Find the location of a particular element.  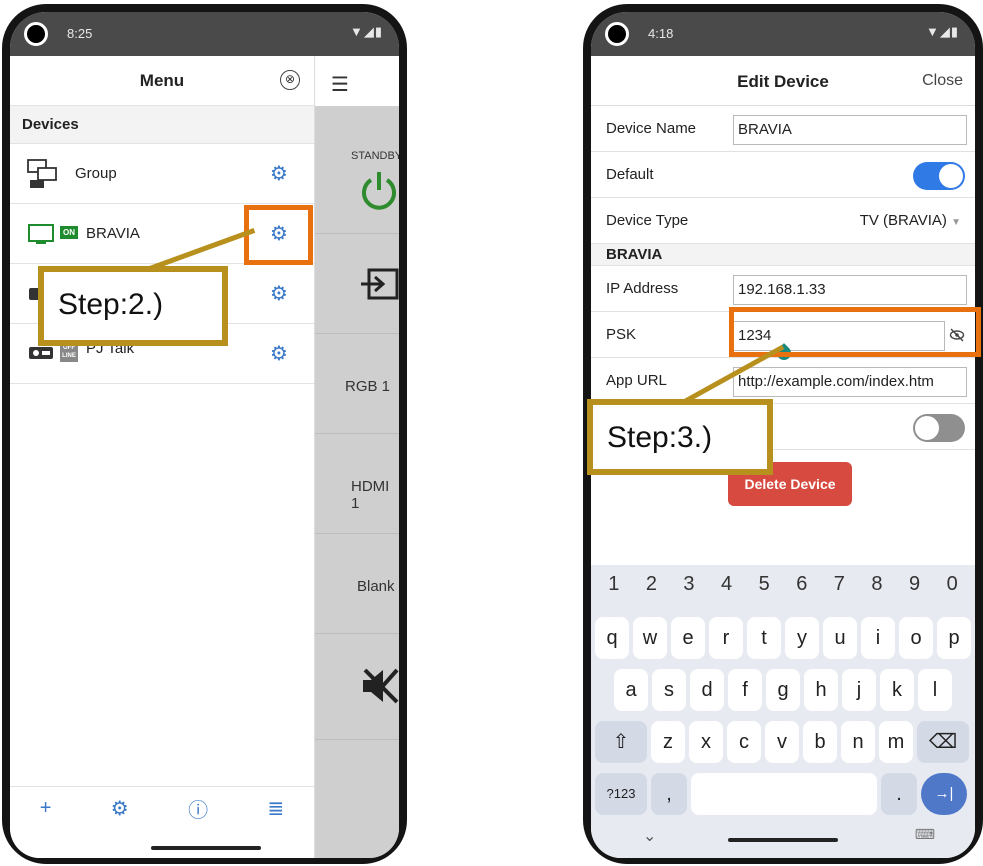

input-icon is located at coordinates (380, 284).